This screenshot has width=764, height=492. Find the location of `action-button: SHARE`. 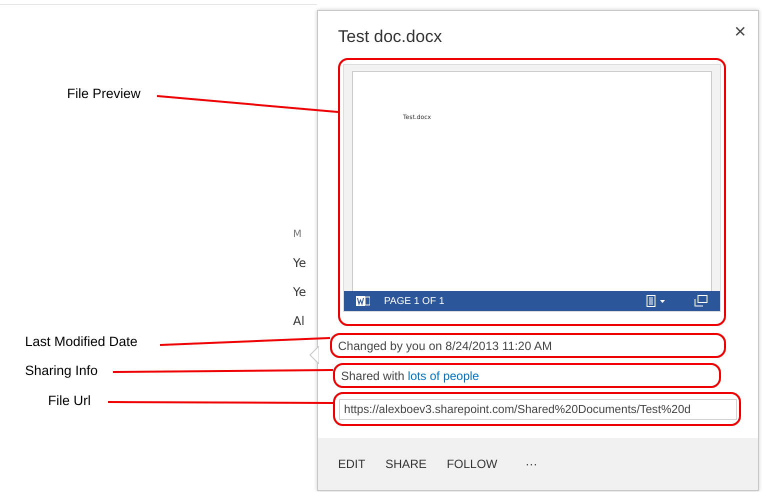

action-button: SHARE is located at coordinates (406, 464).